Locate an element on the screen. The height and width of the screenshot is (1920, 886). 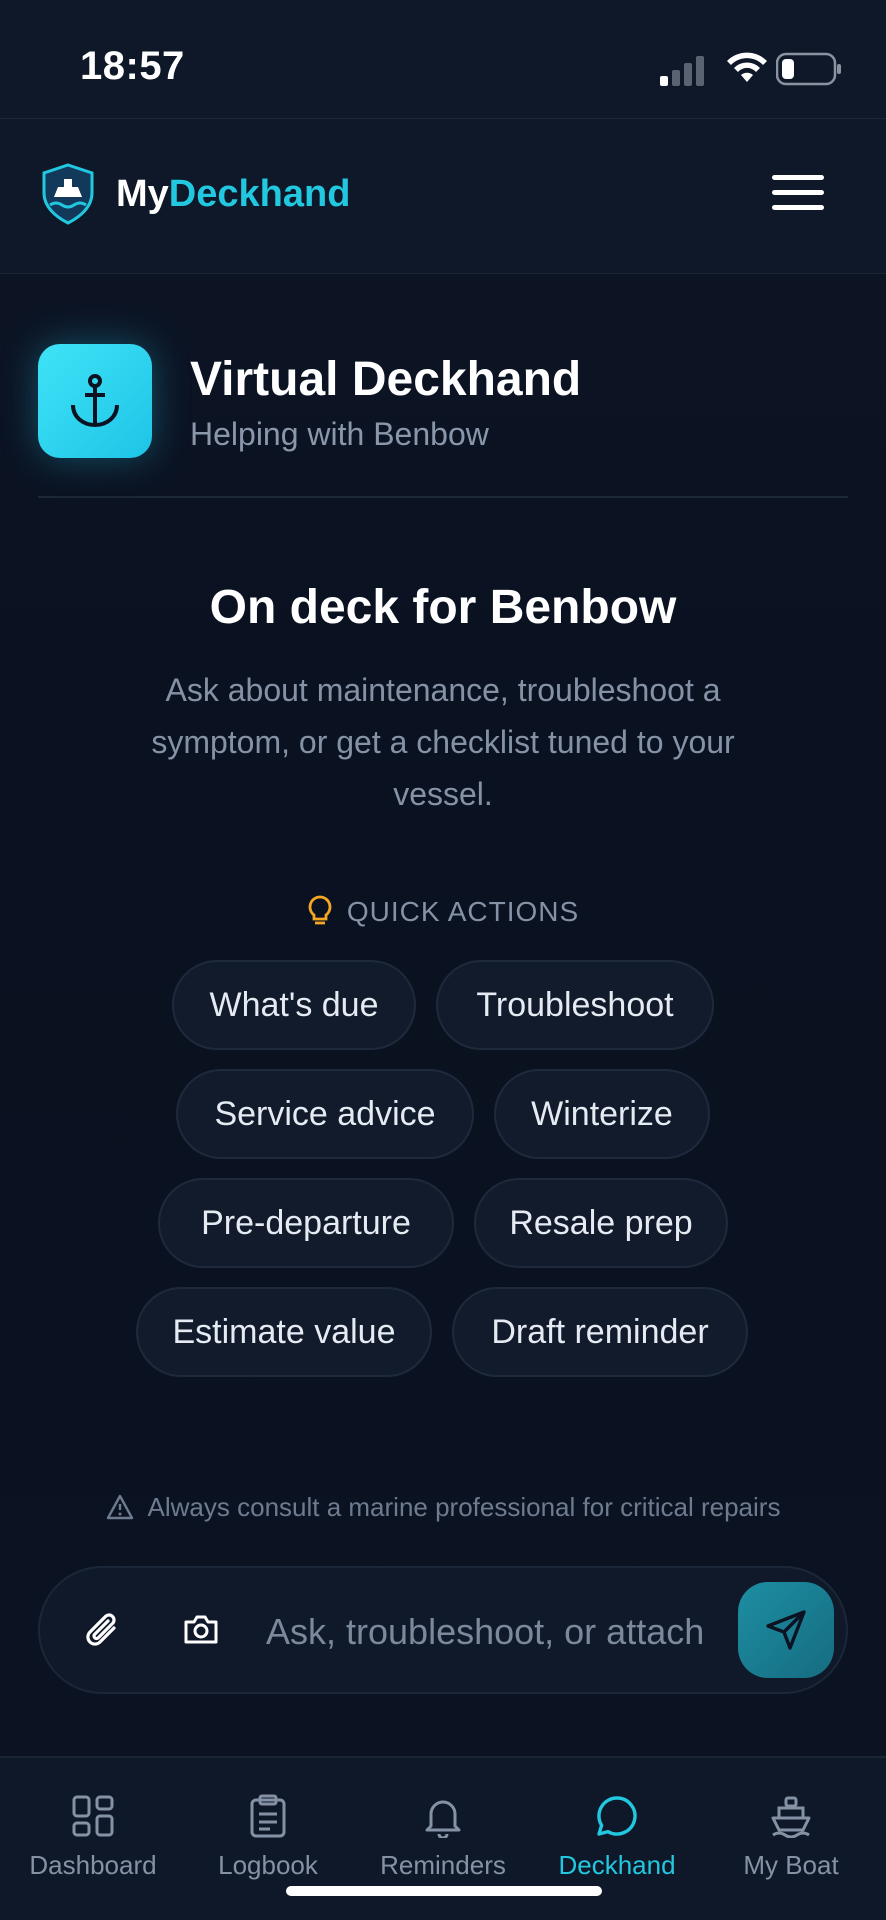
message-composer is located at coordinates (443, 1630).